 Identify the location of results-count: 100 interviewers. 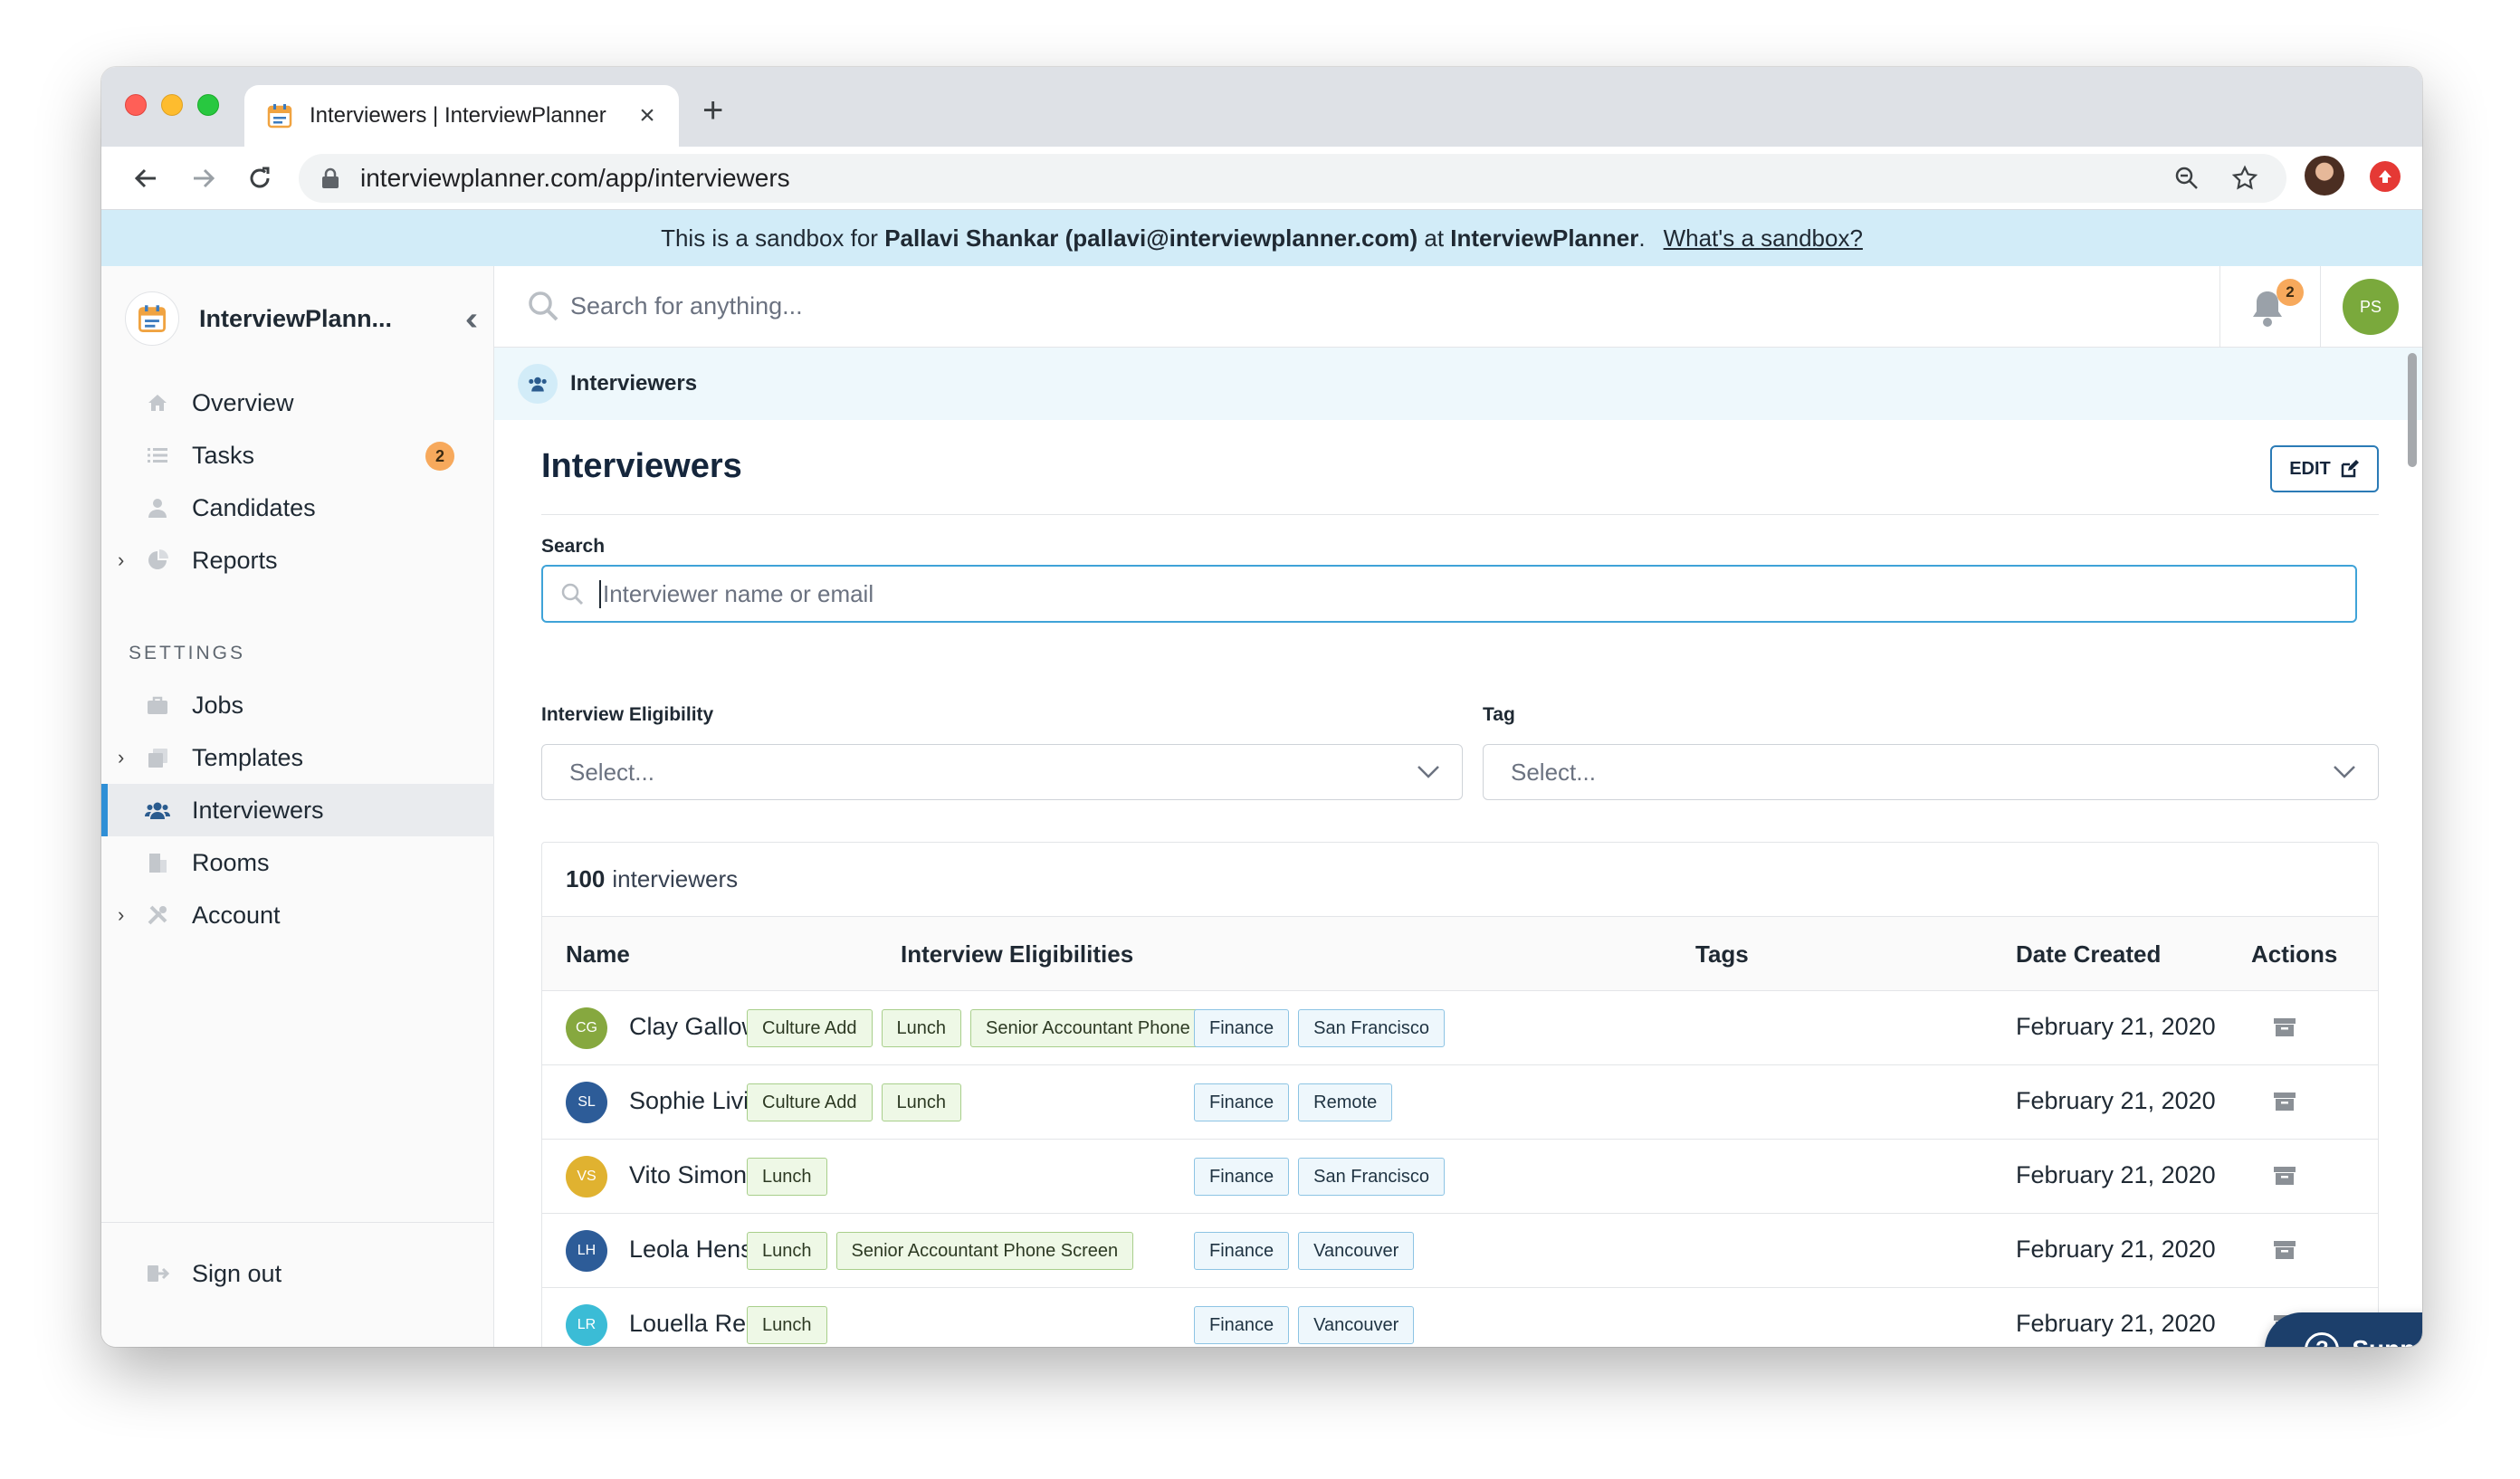
(1460, 880).